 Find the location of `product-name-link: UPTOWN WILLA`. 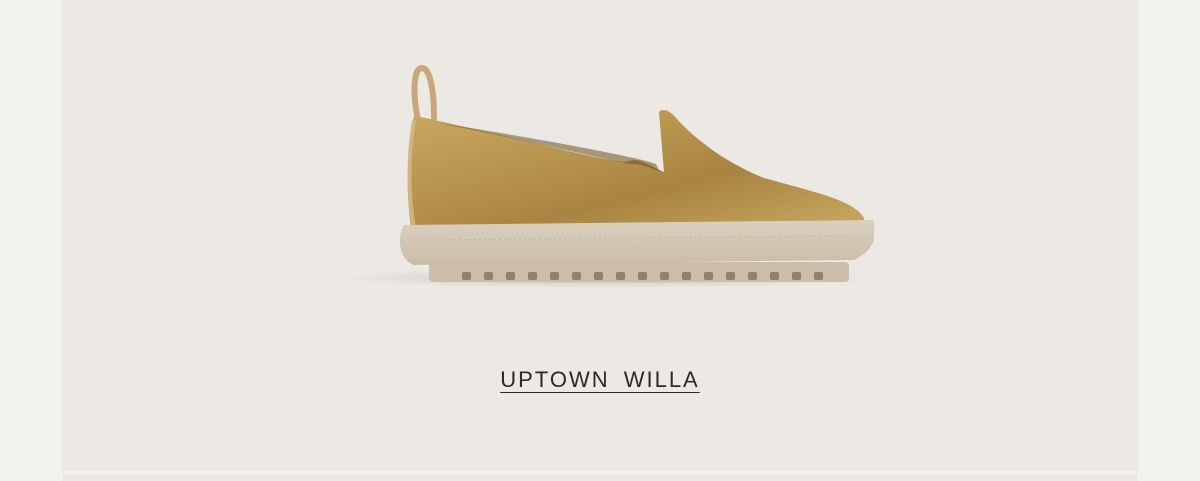

product-name-link: UPTOWN WILLA is located at coordinates (600, 380).